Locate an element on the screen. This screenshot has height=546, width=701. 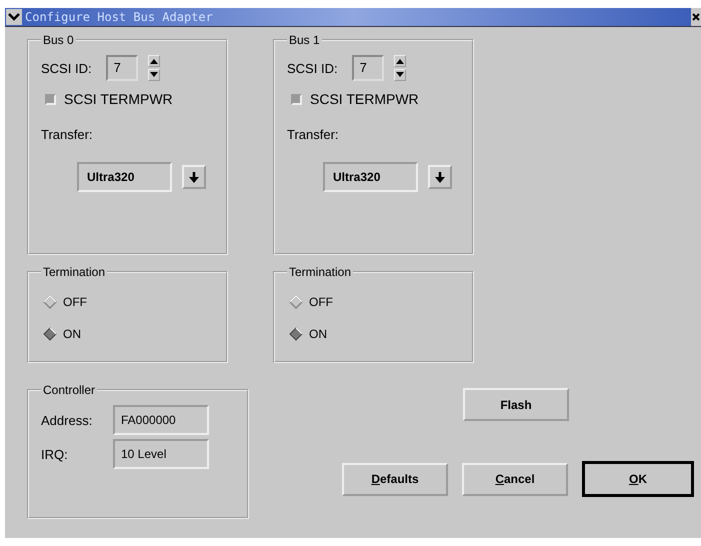
chevron-down-icon is located at coordinates (14, 17).